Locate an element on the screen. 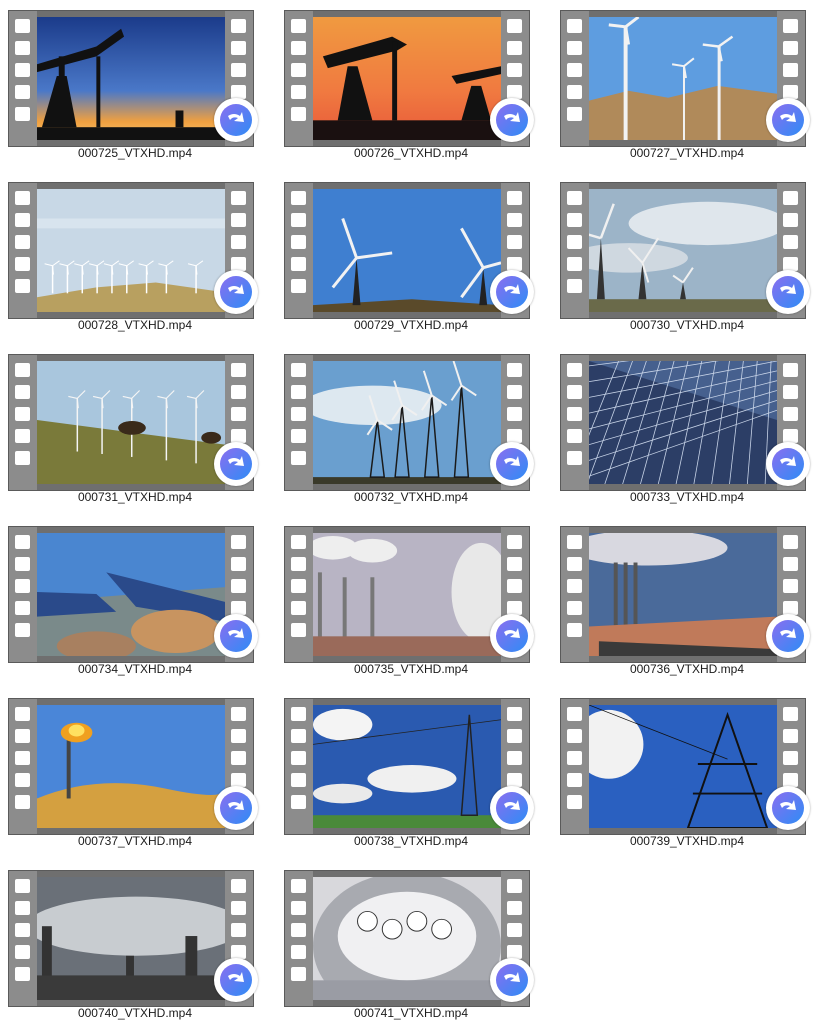  oil-pumps-orange-sky-thumbnail is located at coordinates (407, 78).